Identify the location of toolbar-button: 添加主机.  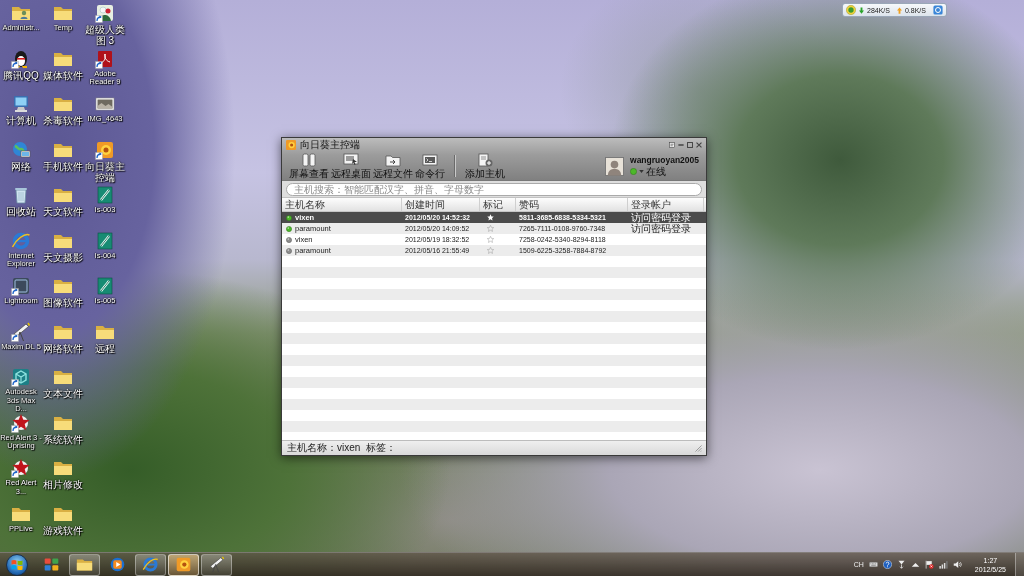
(485, 166).